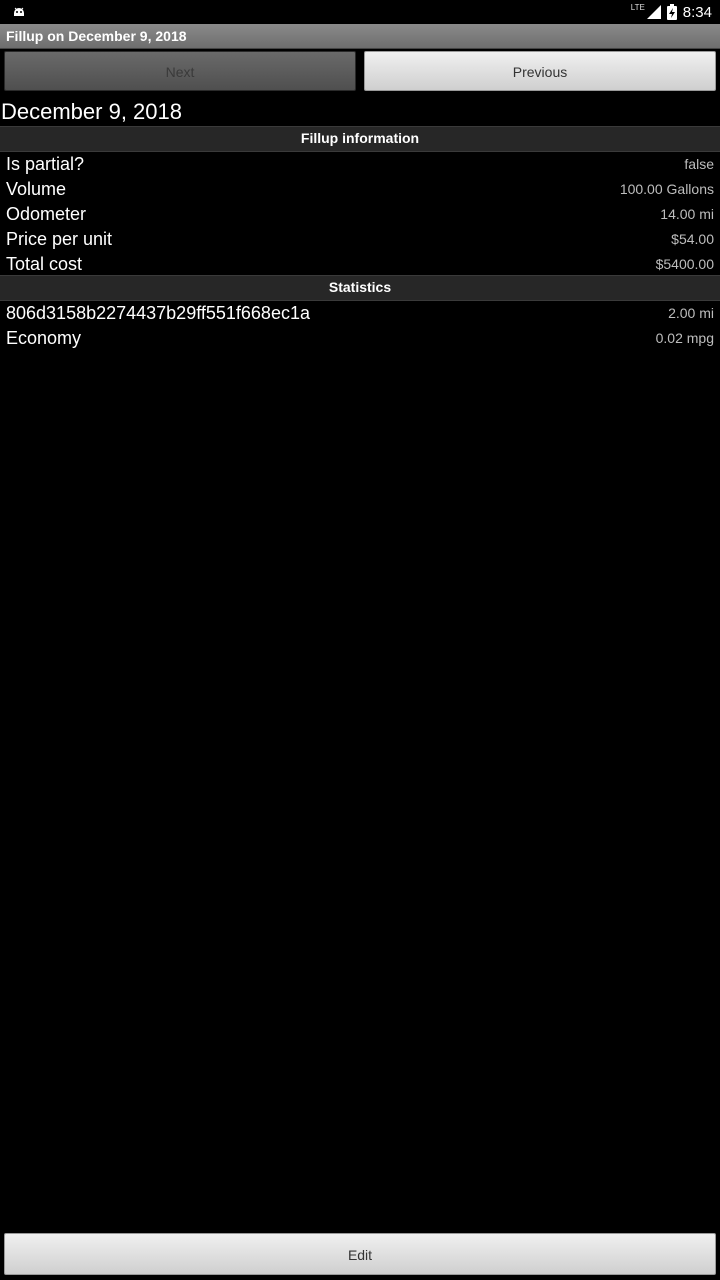 This screenshot has height=1280, width=720. Describe the element at coordinates (697, 12) in the screenshot. I see `clock: 8:34` at that location.